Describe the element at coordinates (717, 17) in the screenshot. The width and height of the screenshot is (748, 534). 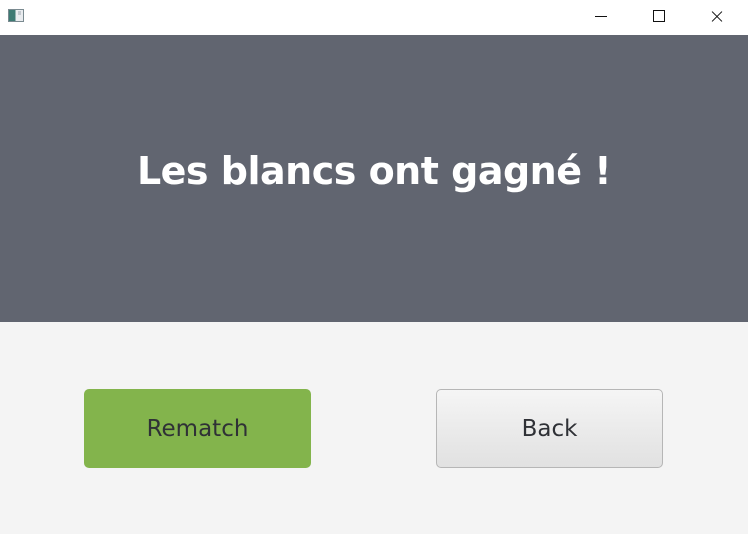
I see `close-icon` at that location.